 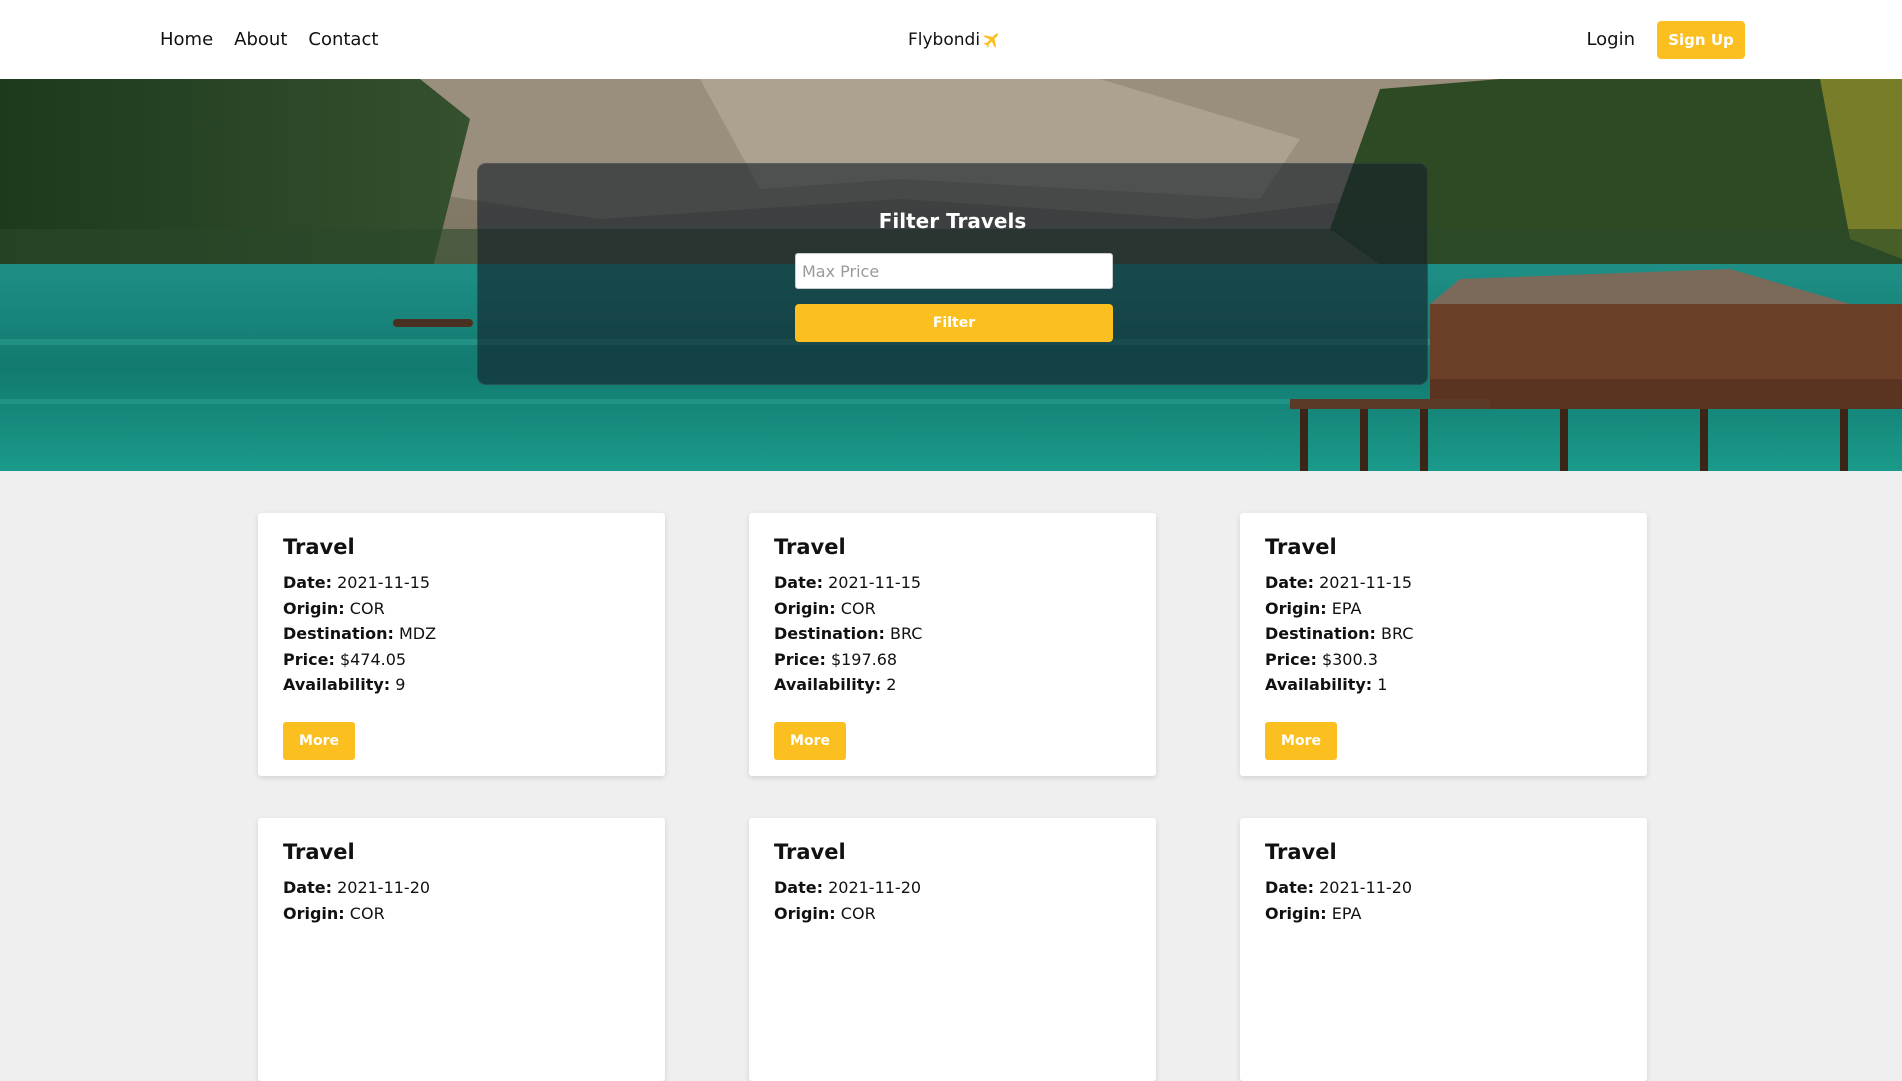 What do you see at coordinates (835, 684) in the screenshot?
I see `card-availability: Availability: 2` at bounding box center [835, 684].